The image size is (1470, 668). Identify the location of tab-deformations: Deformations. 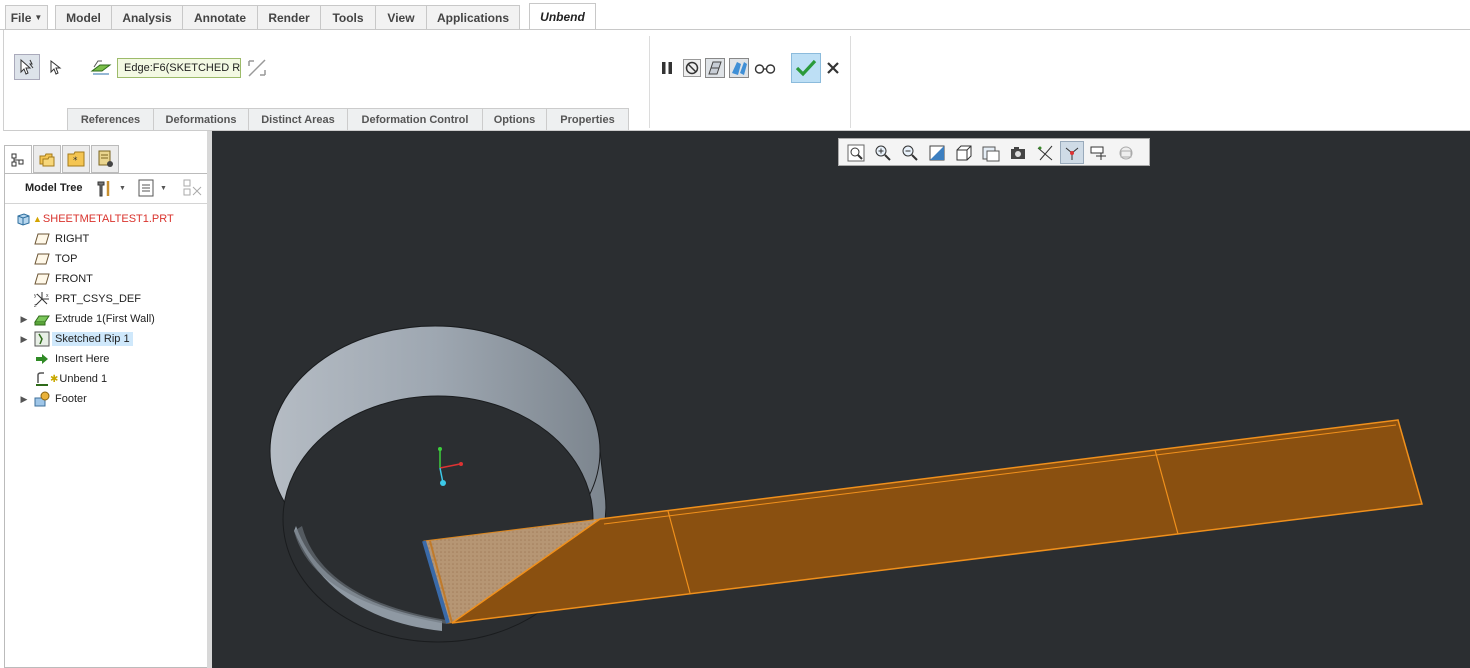
(201, 119).